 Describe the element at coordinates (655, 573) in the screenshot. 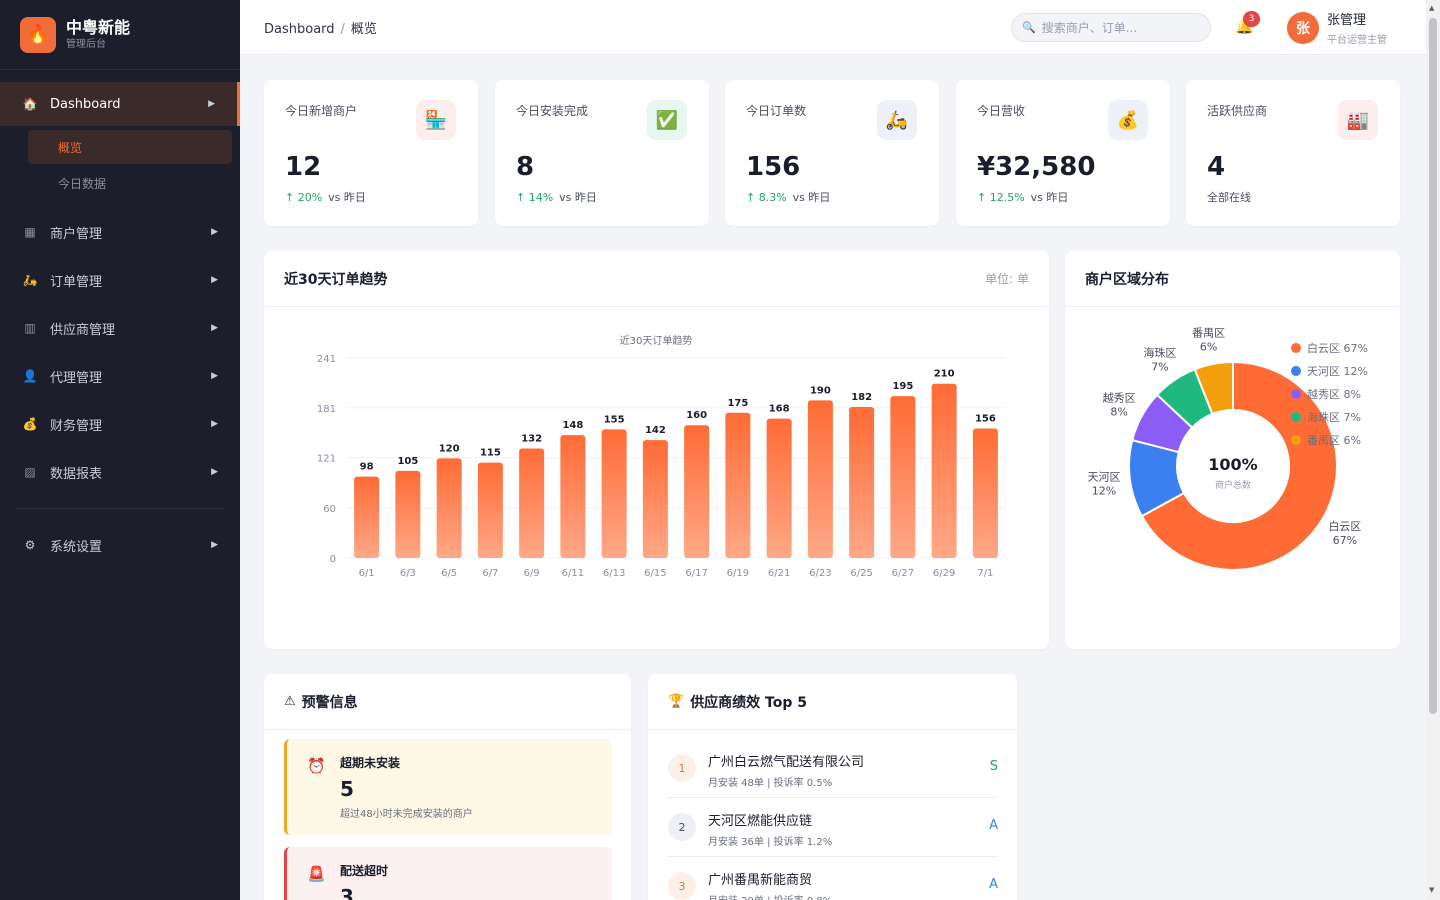

I see `x-tick-label: 6/15` at that location.